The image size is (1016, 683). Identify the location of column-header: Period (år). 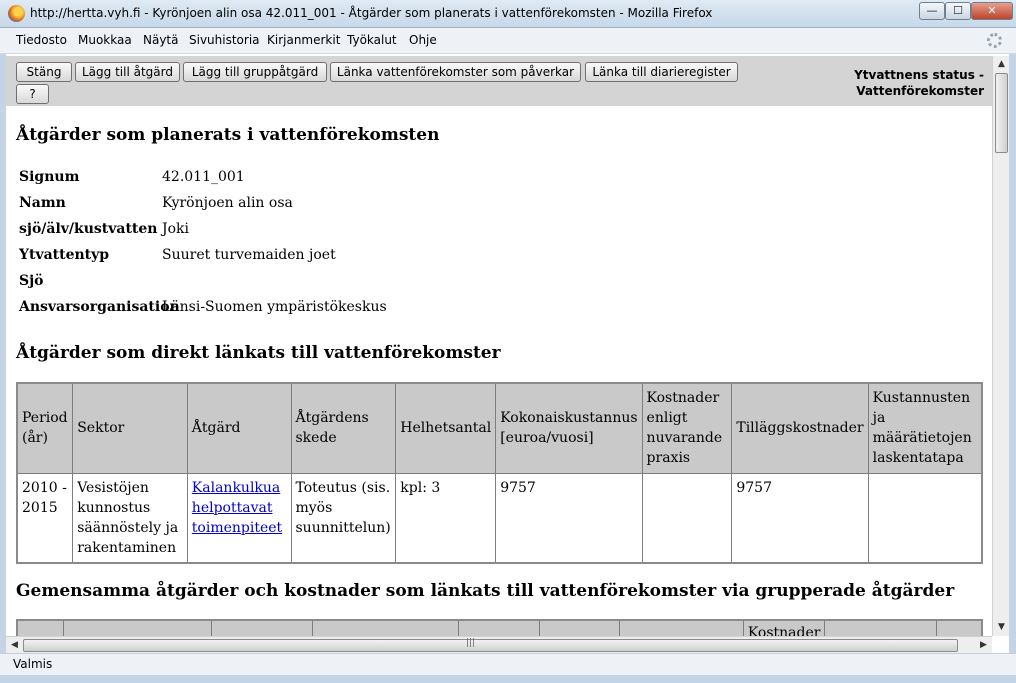
(45, 428).